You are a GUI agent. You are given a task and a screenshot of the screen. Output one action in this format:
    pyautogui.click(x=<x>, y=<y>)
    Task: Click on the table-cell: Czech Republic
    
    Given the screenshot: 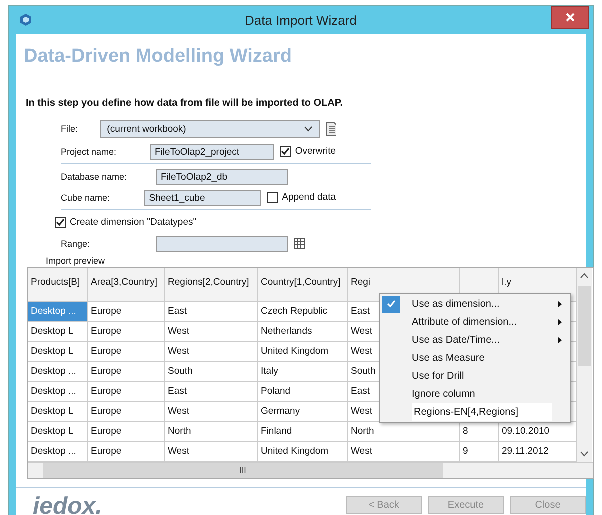 What is the action you would take?
    pyautogui.click(x=303, y=312)
    